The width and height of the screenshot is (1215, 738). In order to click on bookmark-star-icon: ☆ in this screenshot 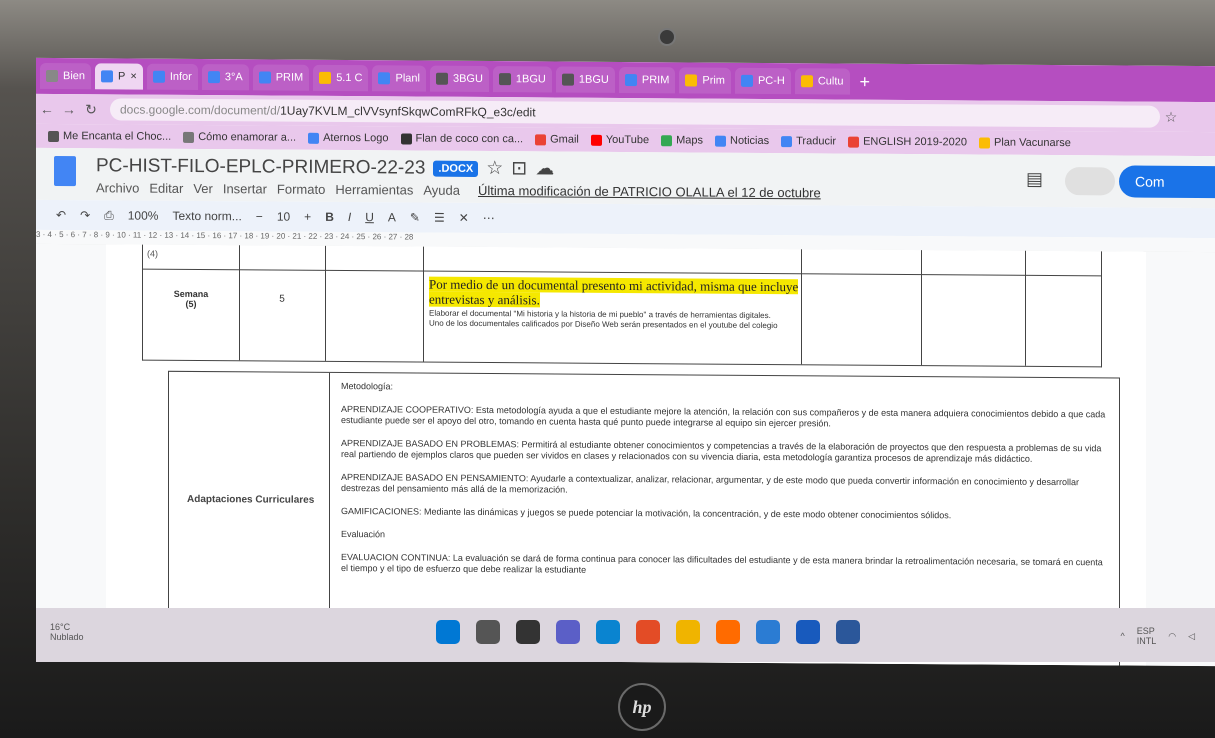, I will do `click(1171, 116)`.